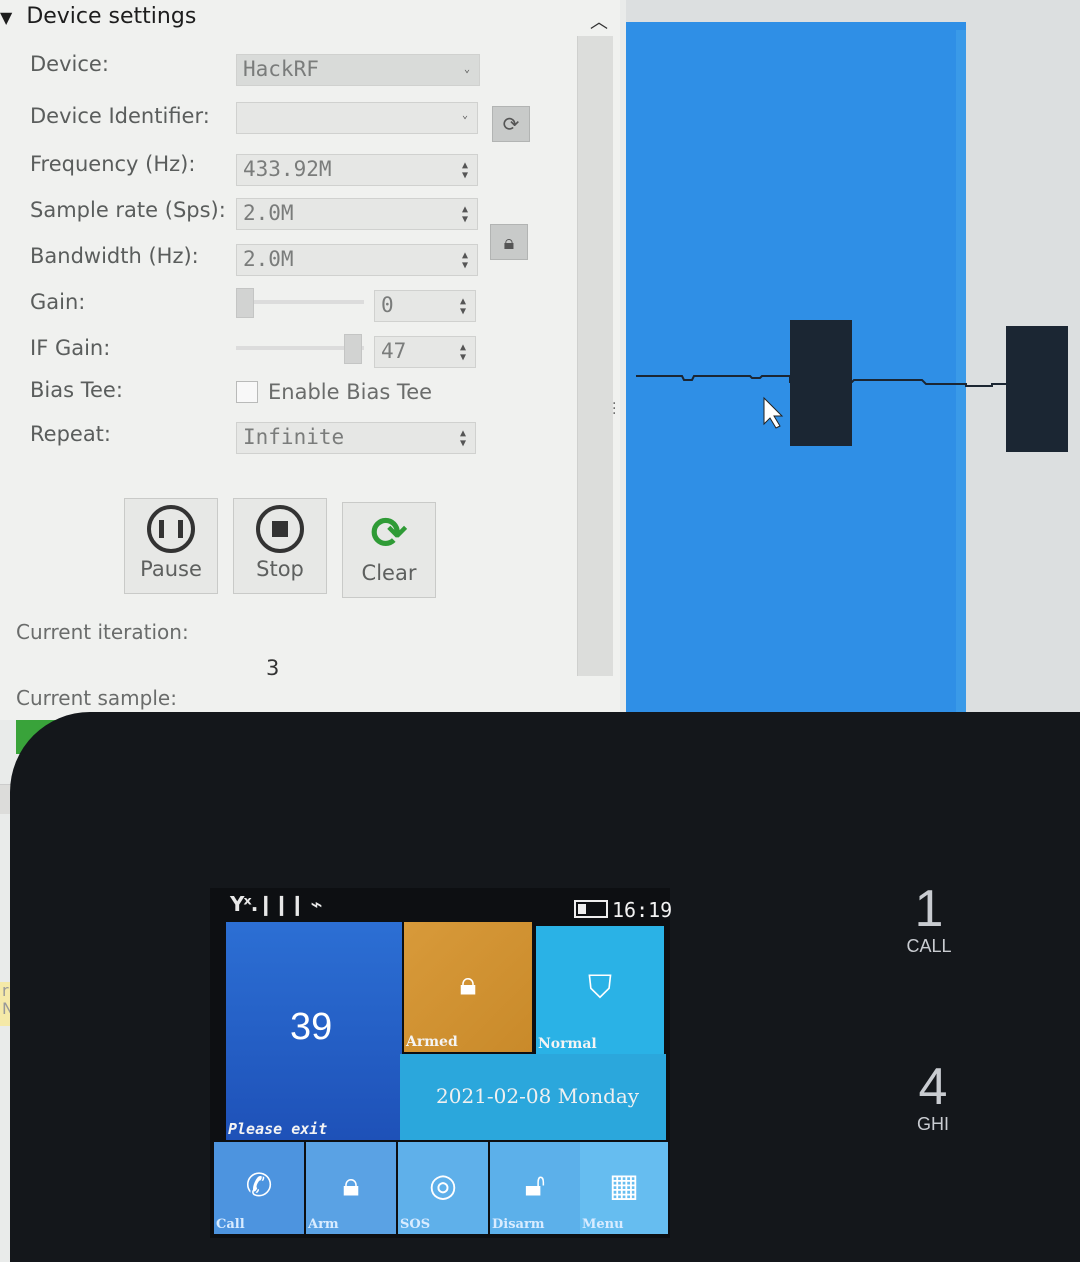 Image resolution: width=1080 pixels, height=1262 pixels. Describe the element at coordinates (111, 16) in the screenshot. I see `device-settings-title: Device settings` at that location.